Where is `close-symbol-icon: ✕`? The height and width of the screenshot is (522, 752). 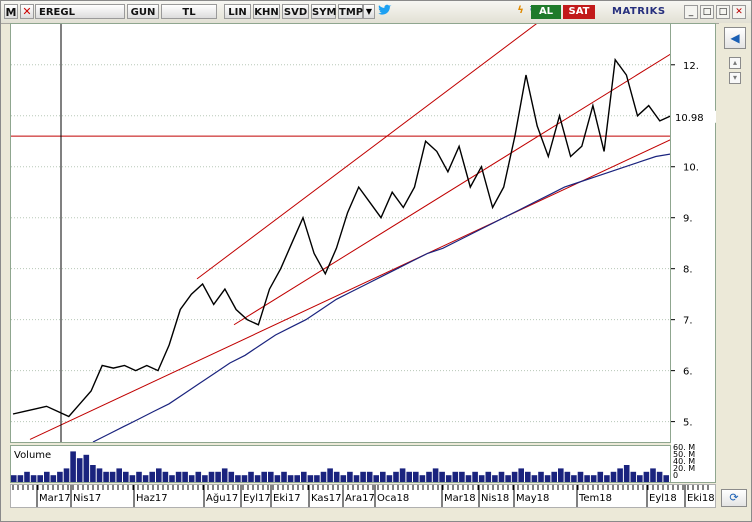
close-symbol-icon: ✕ is located at coordinates (27, 11).